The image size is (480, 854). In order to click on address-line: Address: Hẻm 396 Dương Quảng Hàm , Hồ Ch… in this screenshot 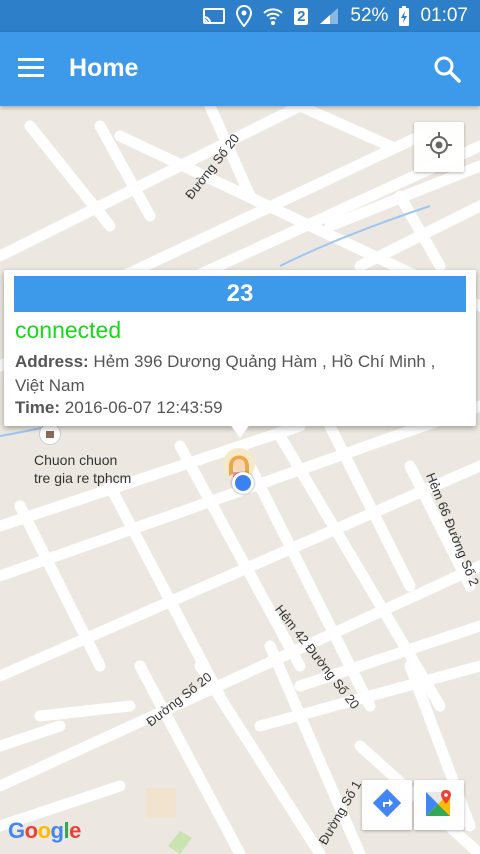, I will do `click(240, 374)`.